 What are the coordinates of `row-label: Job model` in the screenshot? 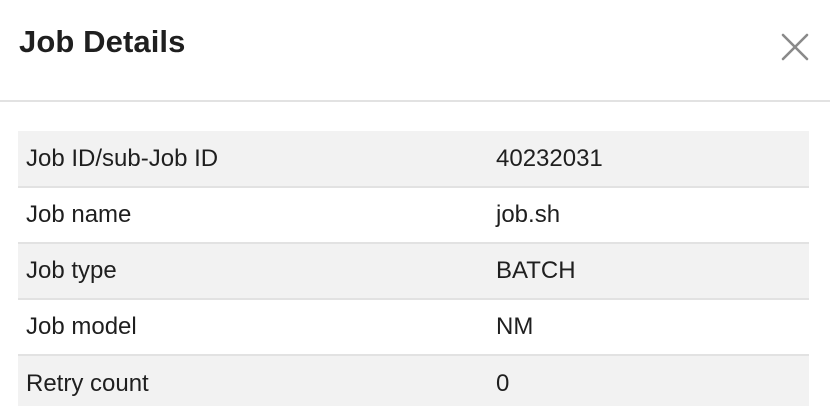 It's located at (81, 326).